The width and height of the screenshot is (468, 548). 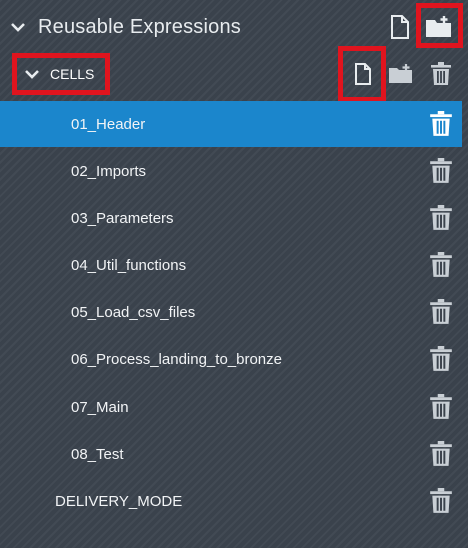 What do you see at coordinates (119, 501) in the screenshot?
I see `item-label: DELIVERY_MODE` at bounding box center [119, 501].